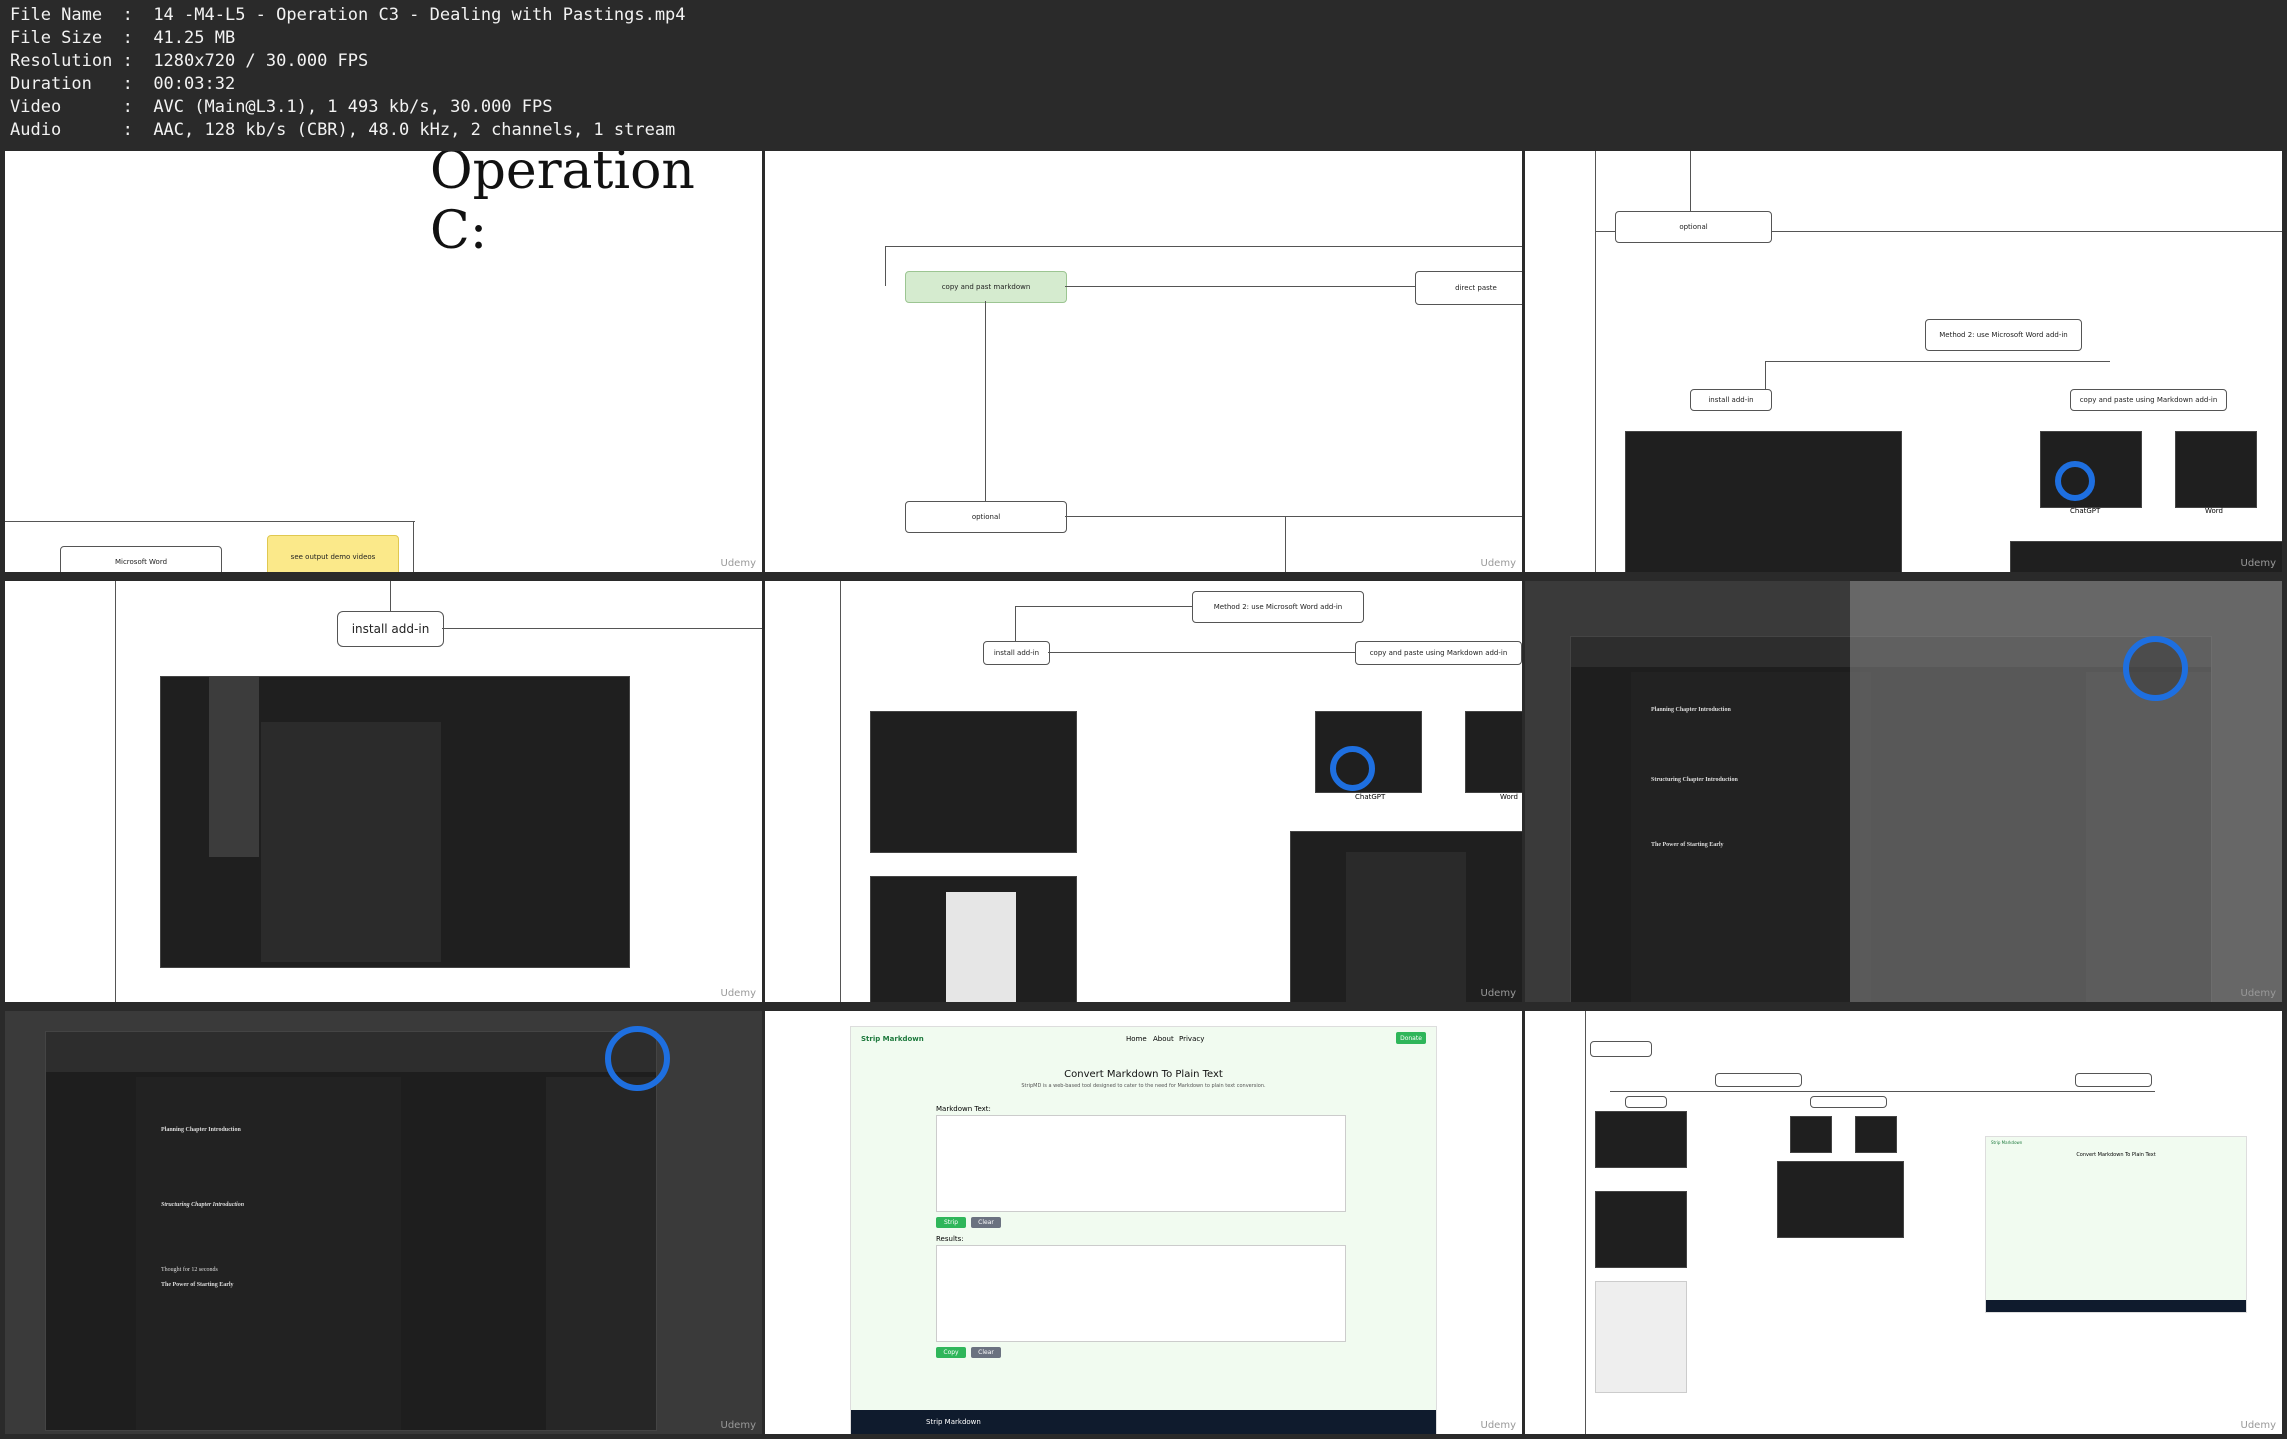 This screenshot has width=2287, height=1439. I want to click on nav-about: About, so click(1163, 1039).